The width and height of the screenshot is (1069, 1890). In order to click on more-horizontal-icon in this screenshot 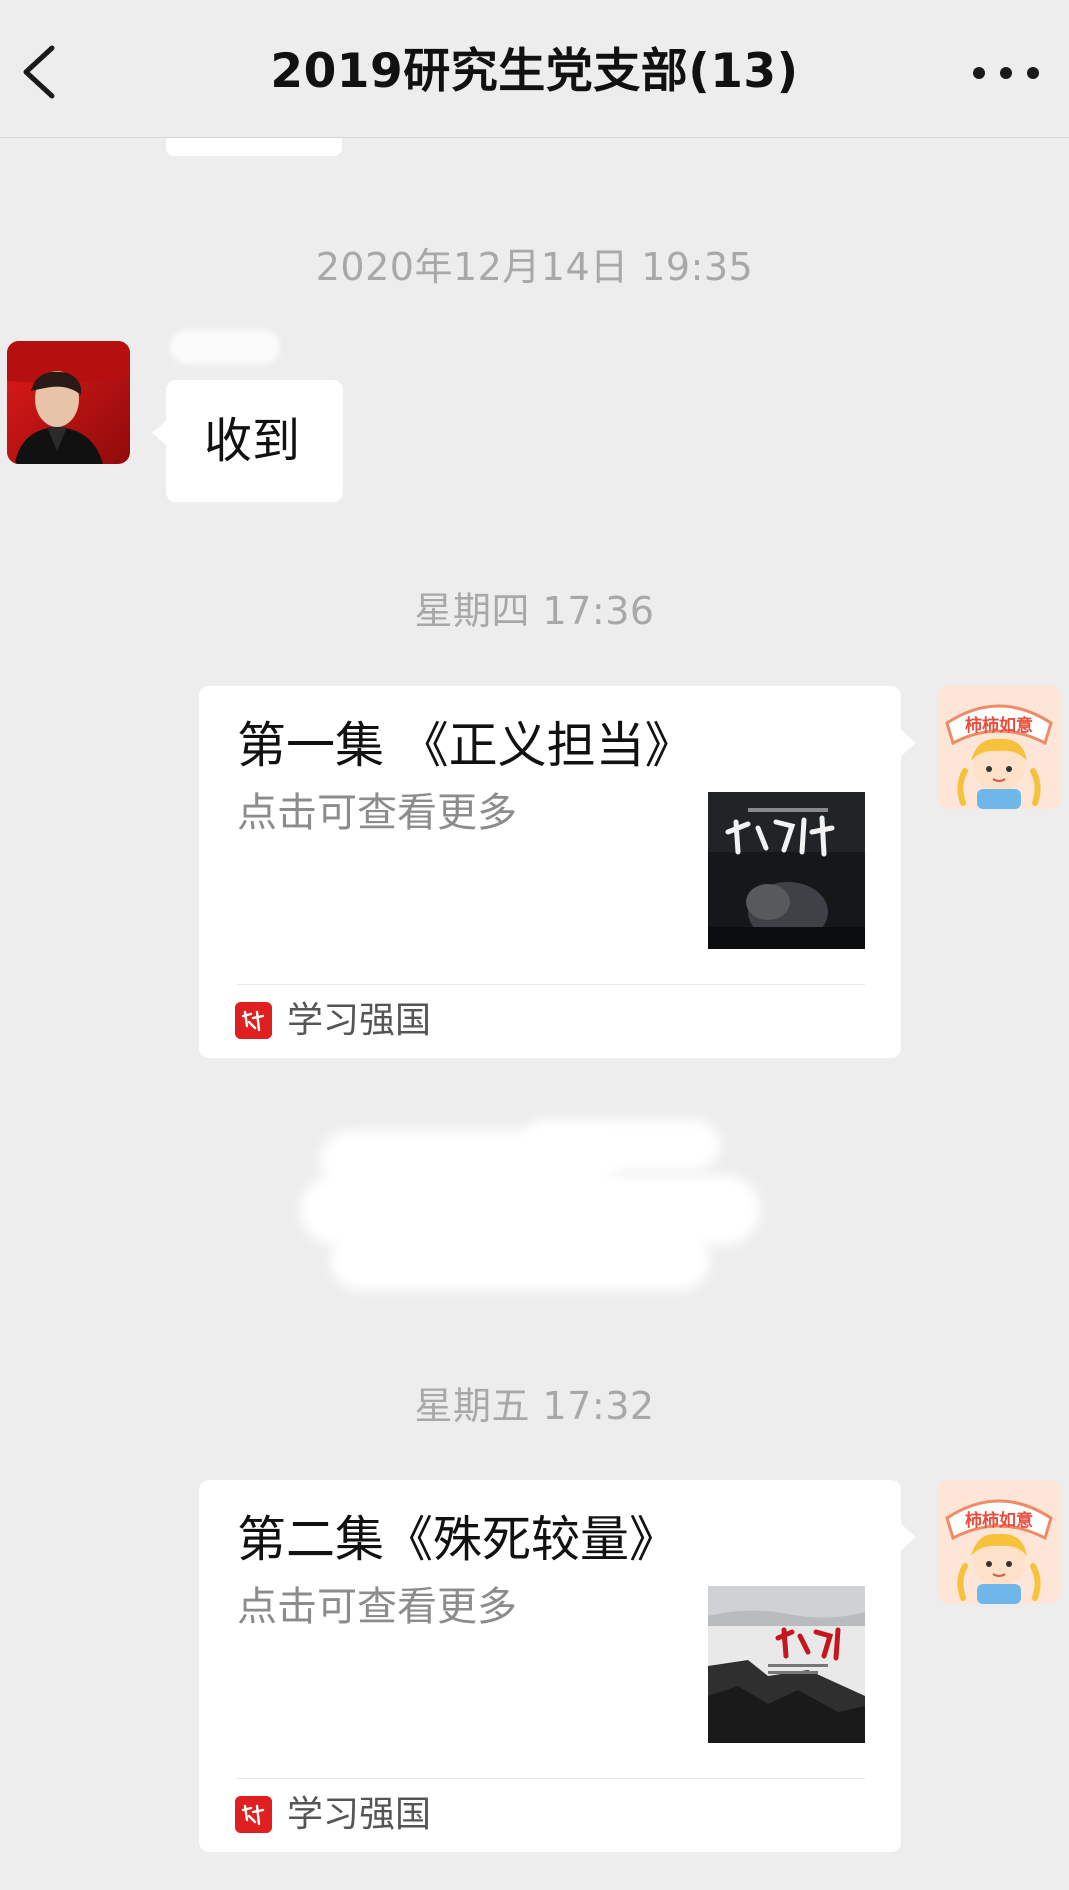, I will do `click(979, 73)`.